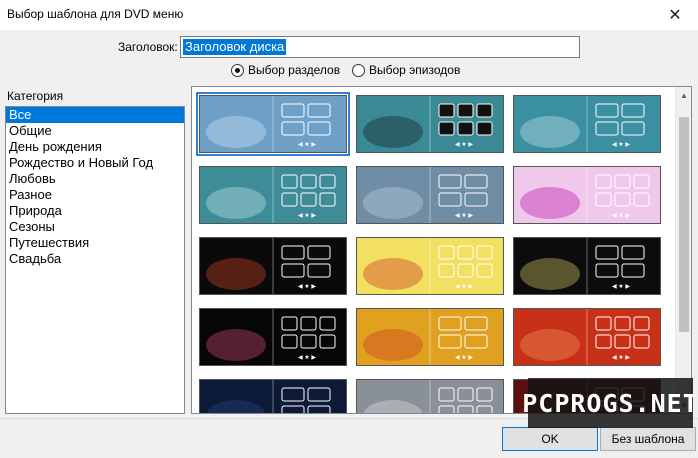 The height and width of the screenshot is (458, 698). Describe the element at coordinates (95, 243) in the screenshot. I see `category-item: Путешествия` at that location.